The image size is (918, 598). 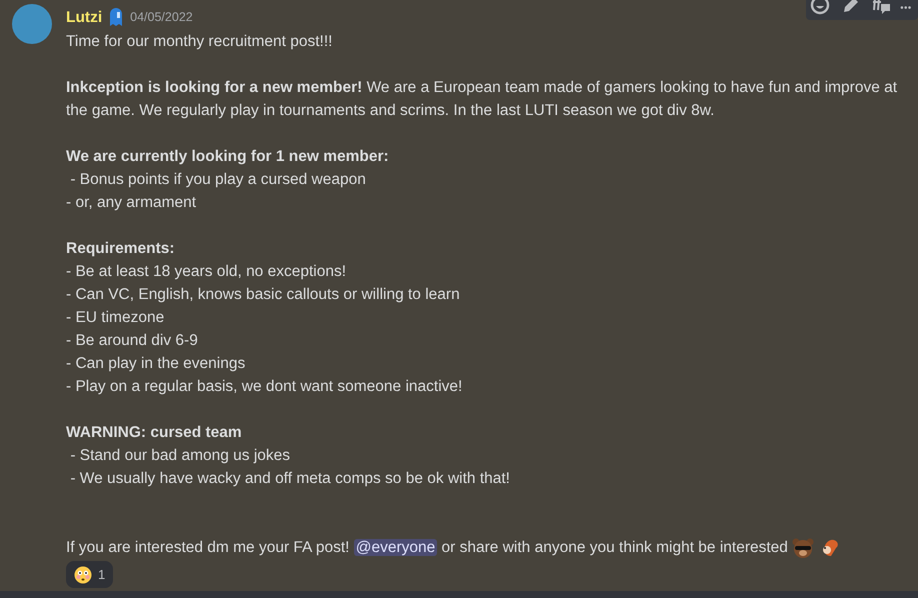 What do you see at coordinates (228, 157) in the screenshot?
I see `section-heading: We are currently looking for 1 new member:` at bounding box center [228, 157].